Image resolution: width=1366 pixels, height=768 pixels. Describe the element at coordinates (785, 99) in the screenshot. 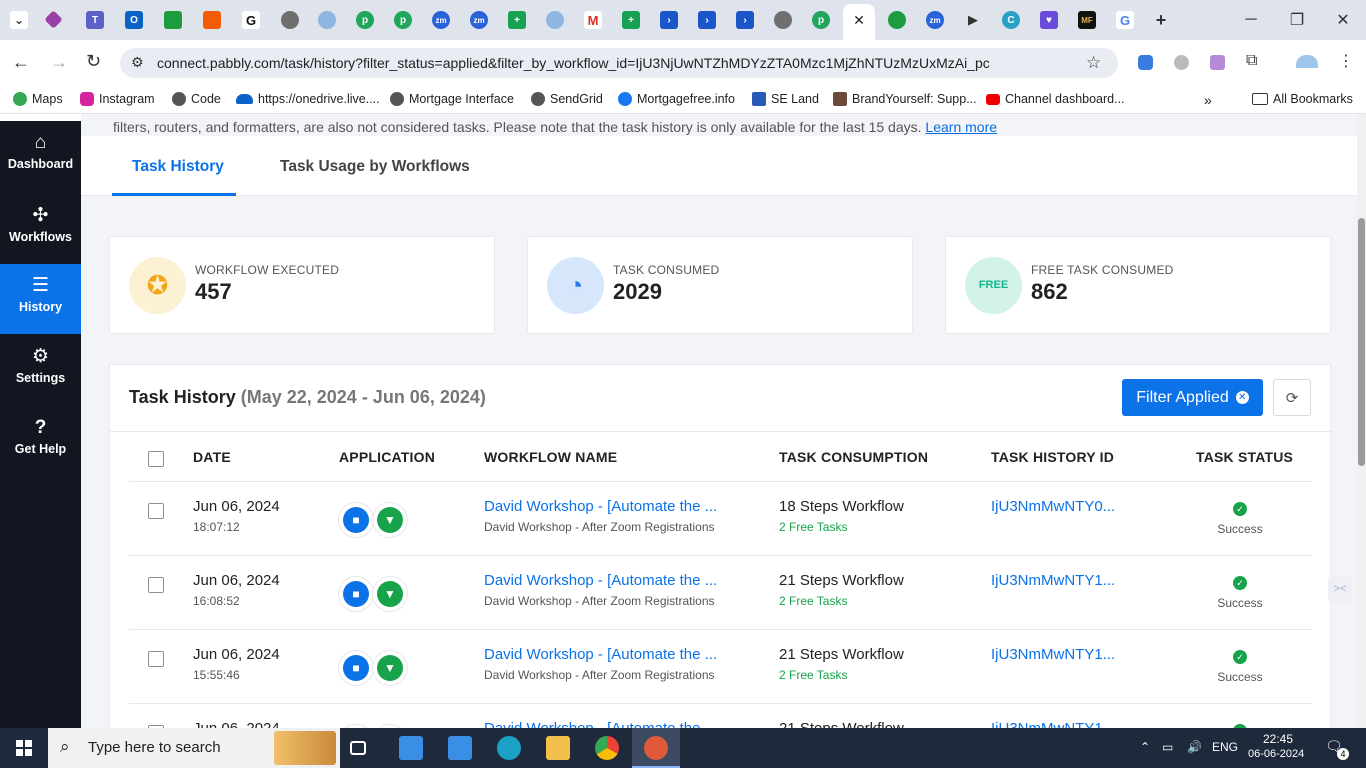

I see `bookmark-se-land: SE Land` at that location.